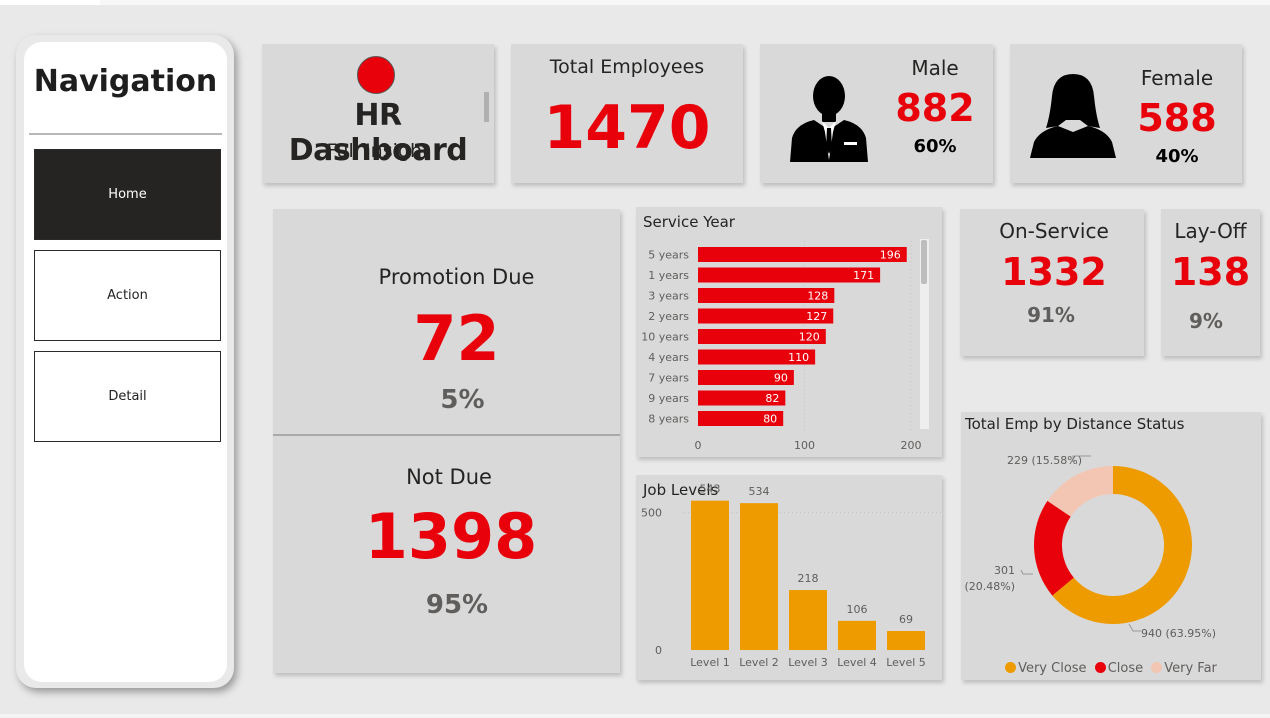  I want to click on header-card: HR Dashboard Full Insight, so click(378, 113).